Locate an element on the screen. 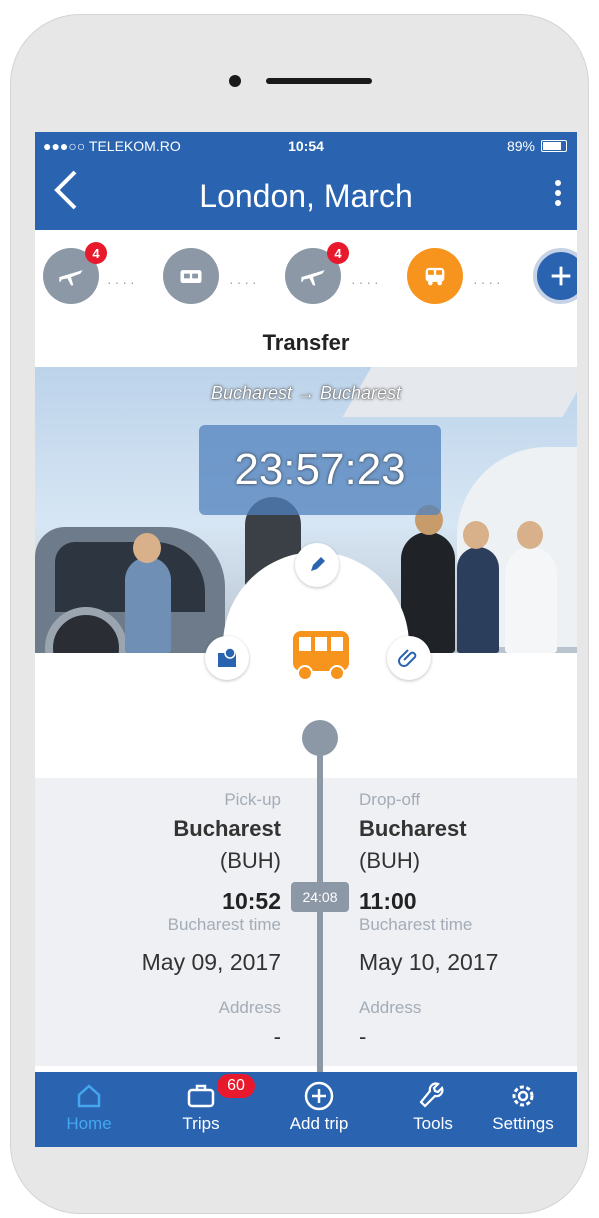 Image resolution: width=599 pixels, height=1218 pixels. attachment-button is located at coordinates (409, 658).